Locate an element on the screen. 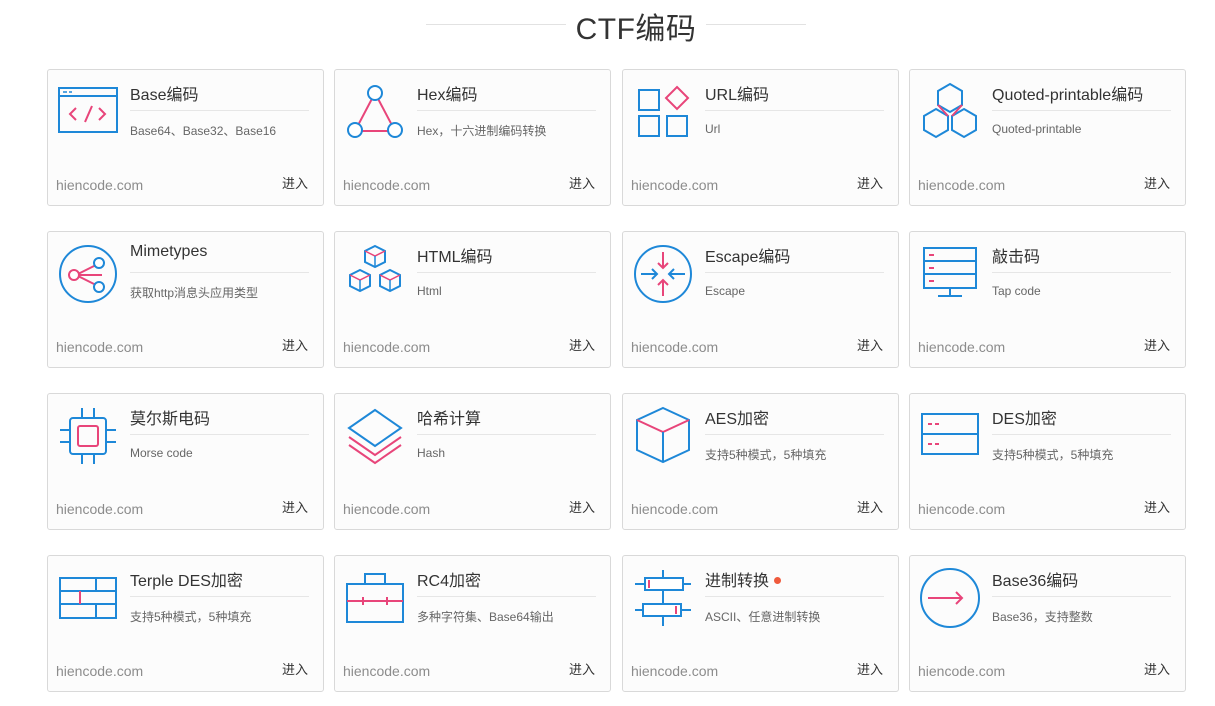 The height and width of the screenshot is (706, 1215). card-title-text: RC4加密 is located at coordinates (449, 581).